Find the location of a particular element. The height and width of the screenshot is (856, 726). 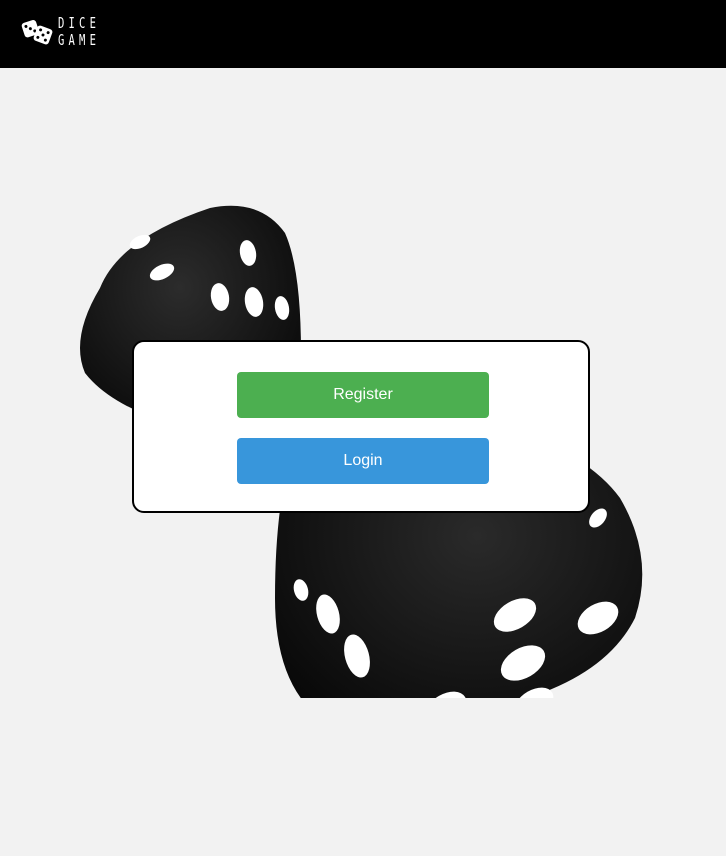

logo-line-2: GAME is located at coordinates (79, 40).